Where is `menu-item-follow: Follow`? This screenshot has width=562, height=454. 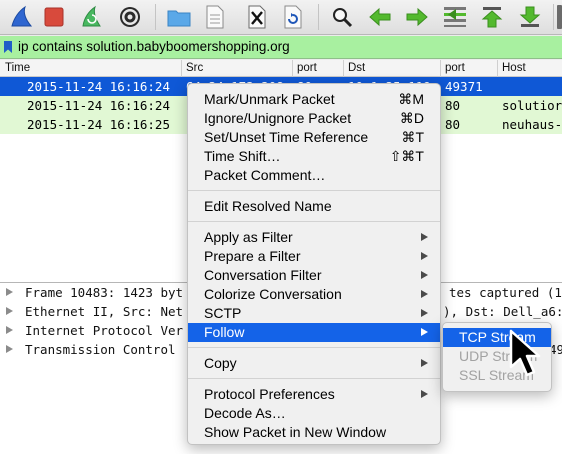 menu-item-follow: Follow is located at coordinates (314, 332).